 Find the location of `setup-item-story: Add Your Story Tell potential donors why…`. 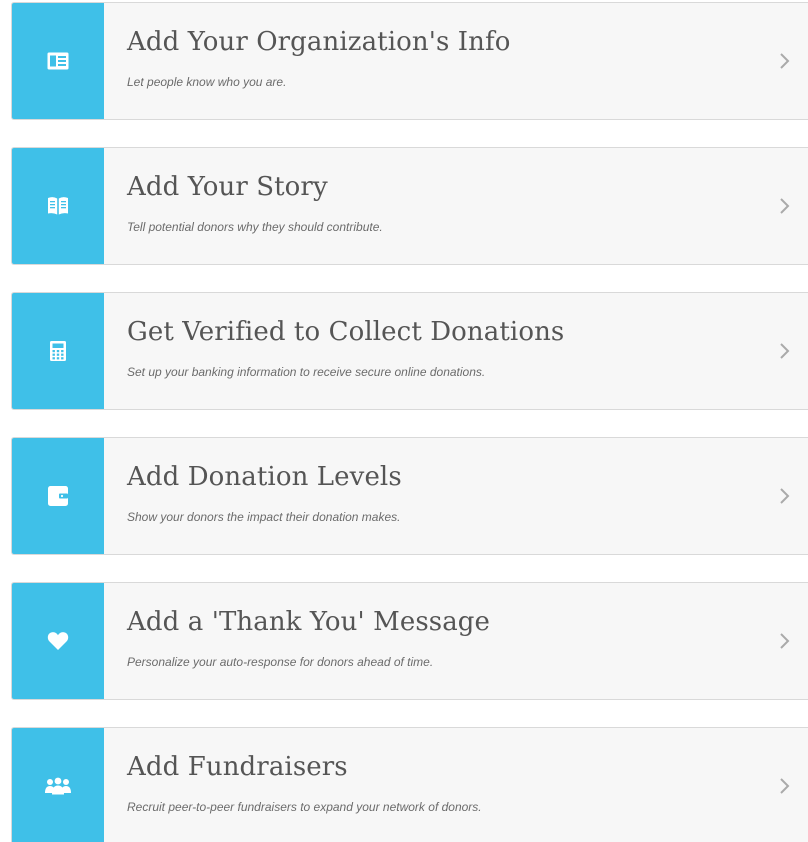

setup-item-story: Add Your Story Tell potential donors why… is located at coordinates (409, 206).